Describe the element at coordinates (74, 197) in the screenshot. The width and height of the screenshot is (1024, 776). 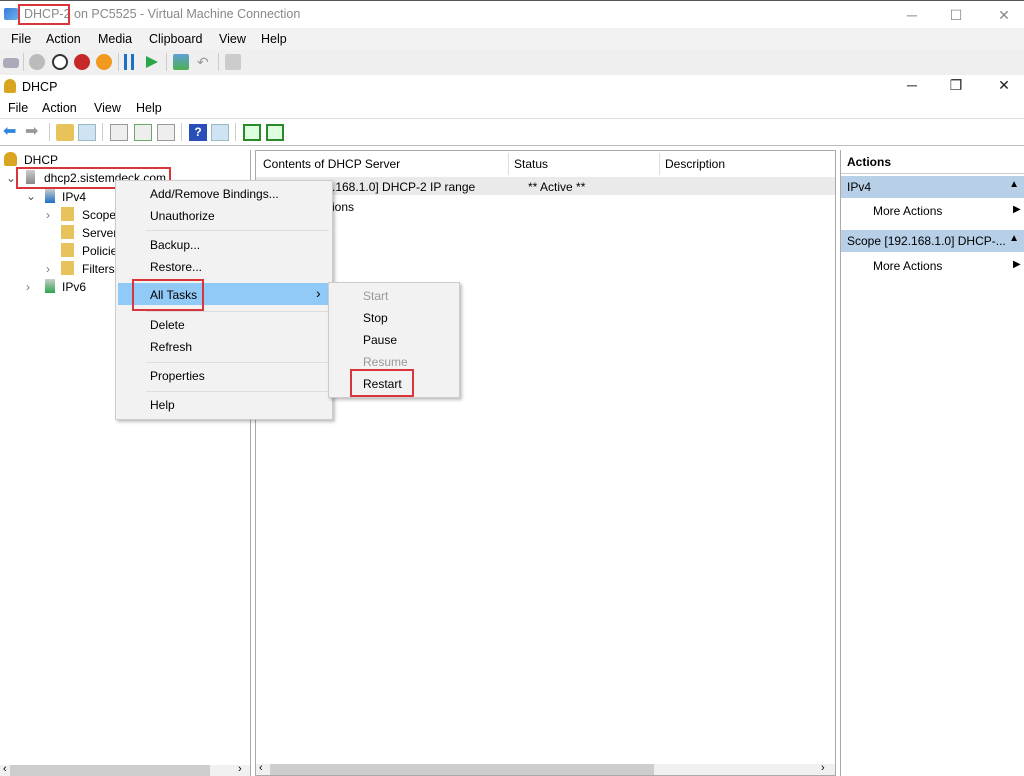
I see `tree-item-ipv4: IPv4` at that location.